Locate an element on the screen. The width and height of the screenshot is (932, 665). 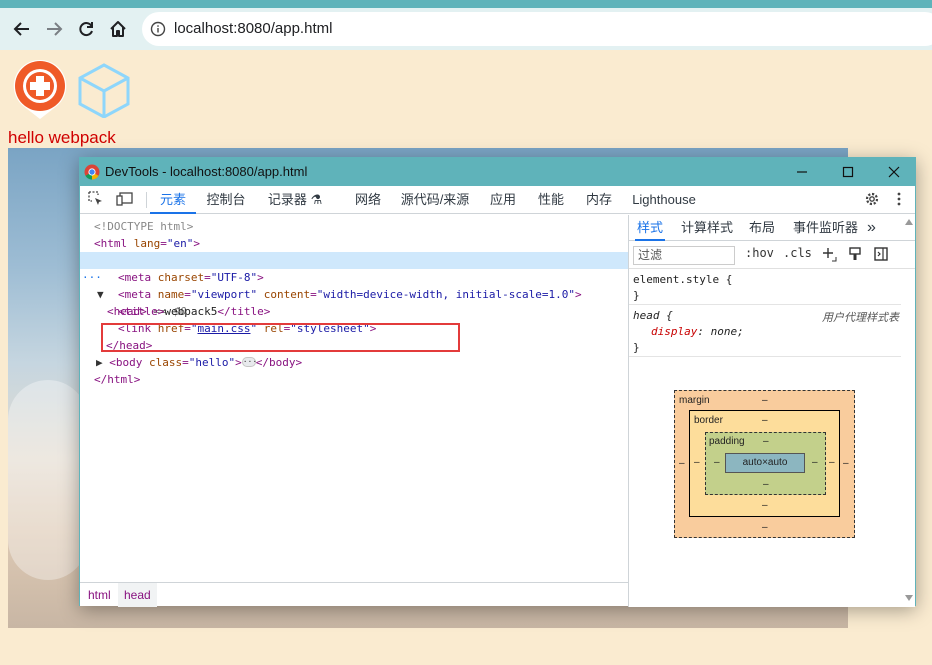
sidebar-toggle-icon is located at coordinates (881, 255).